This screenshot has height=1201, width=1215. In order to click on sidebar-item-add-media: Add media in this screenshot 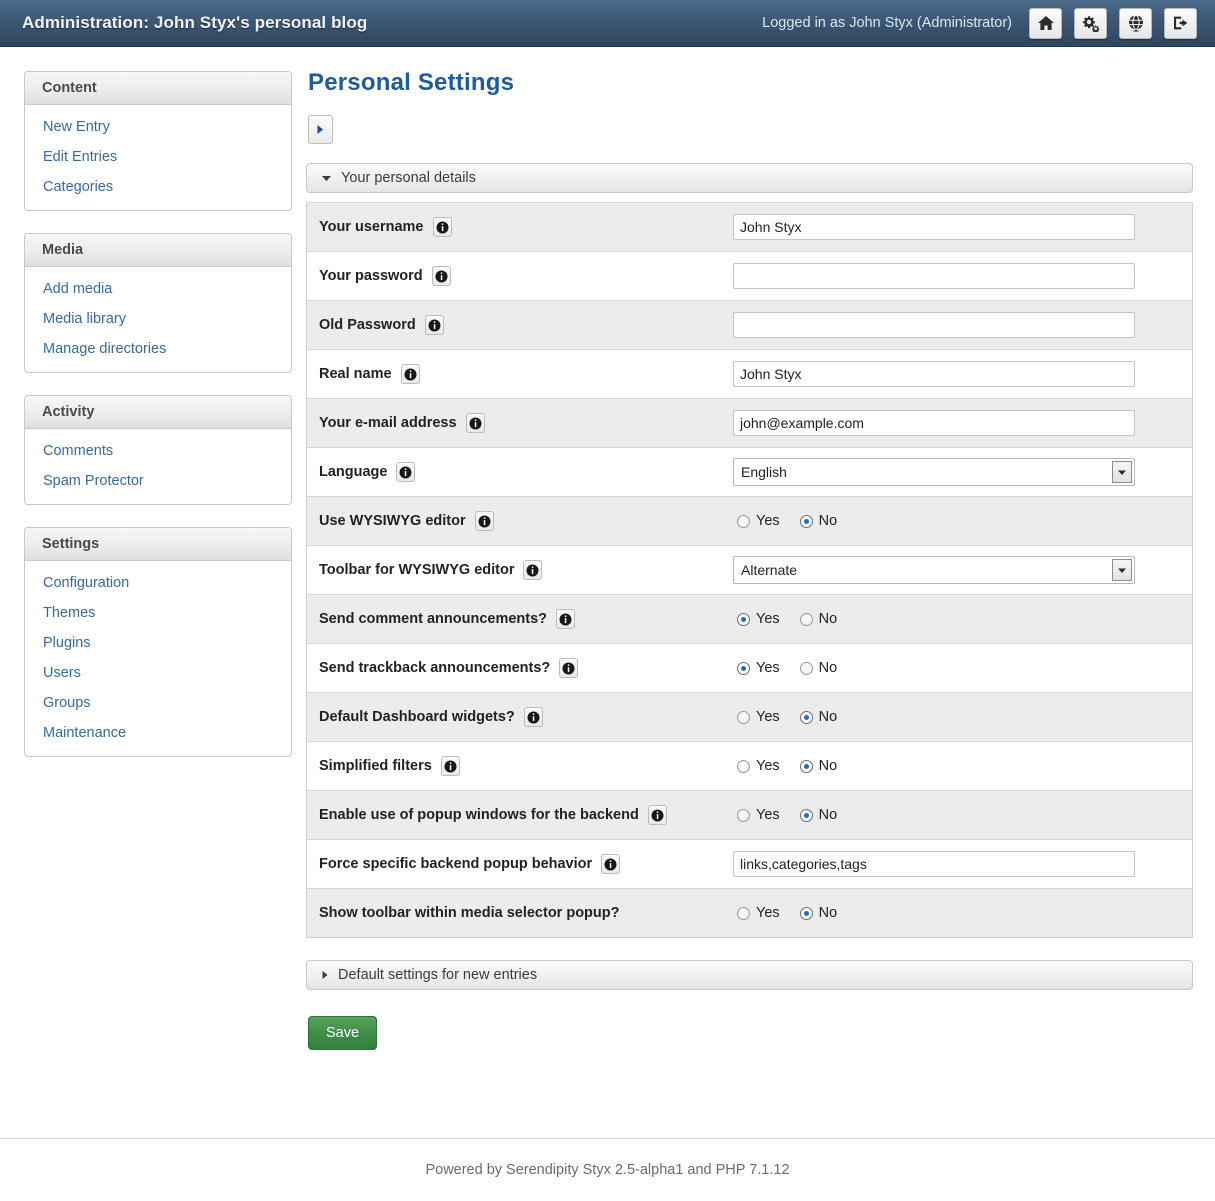, I will do `click(158, 289)`.